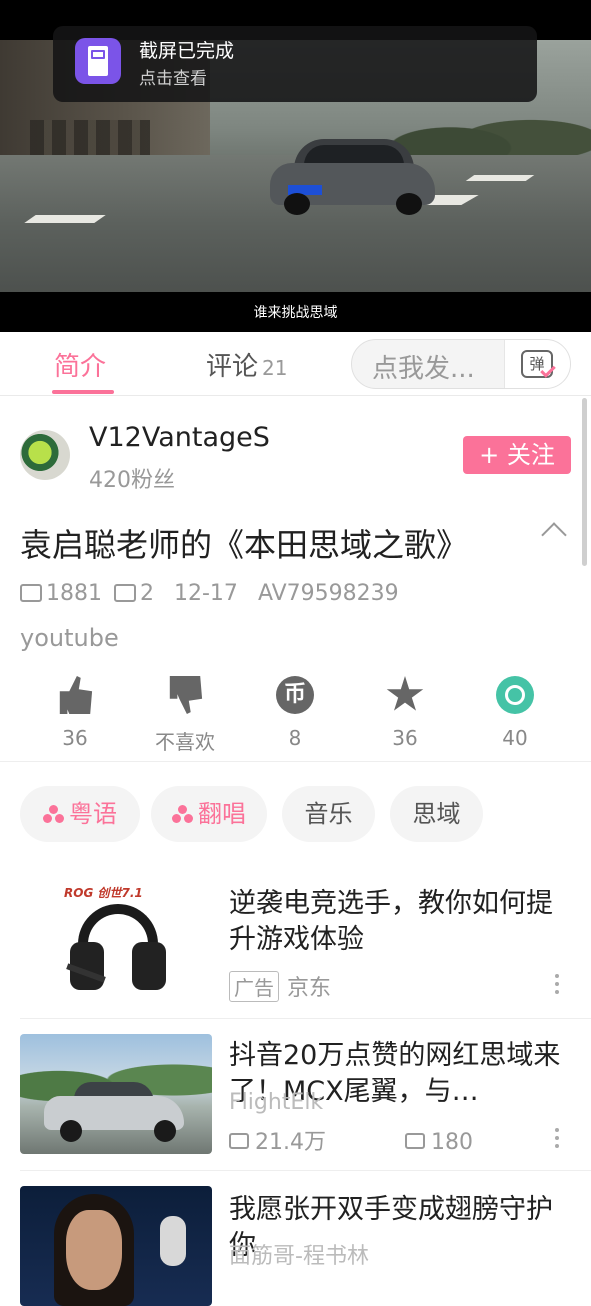  What do you see at coordinates (295, 456) in the screenshot?
I see `author-row: V12VantageS 420粉丝 + 关注` at bounding box center [295, 456].